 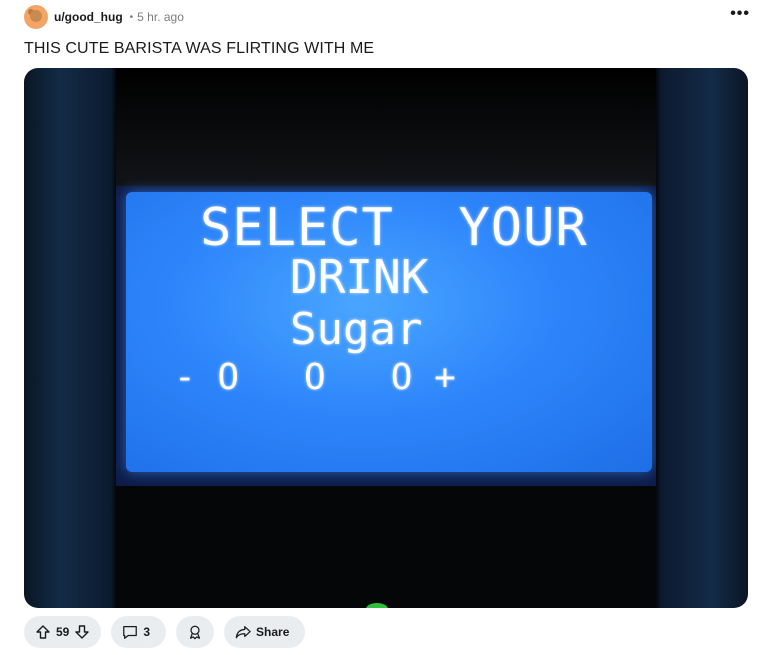 I want to click on more-icon: •••, so click(x=740, y=14).